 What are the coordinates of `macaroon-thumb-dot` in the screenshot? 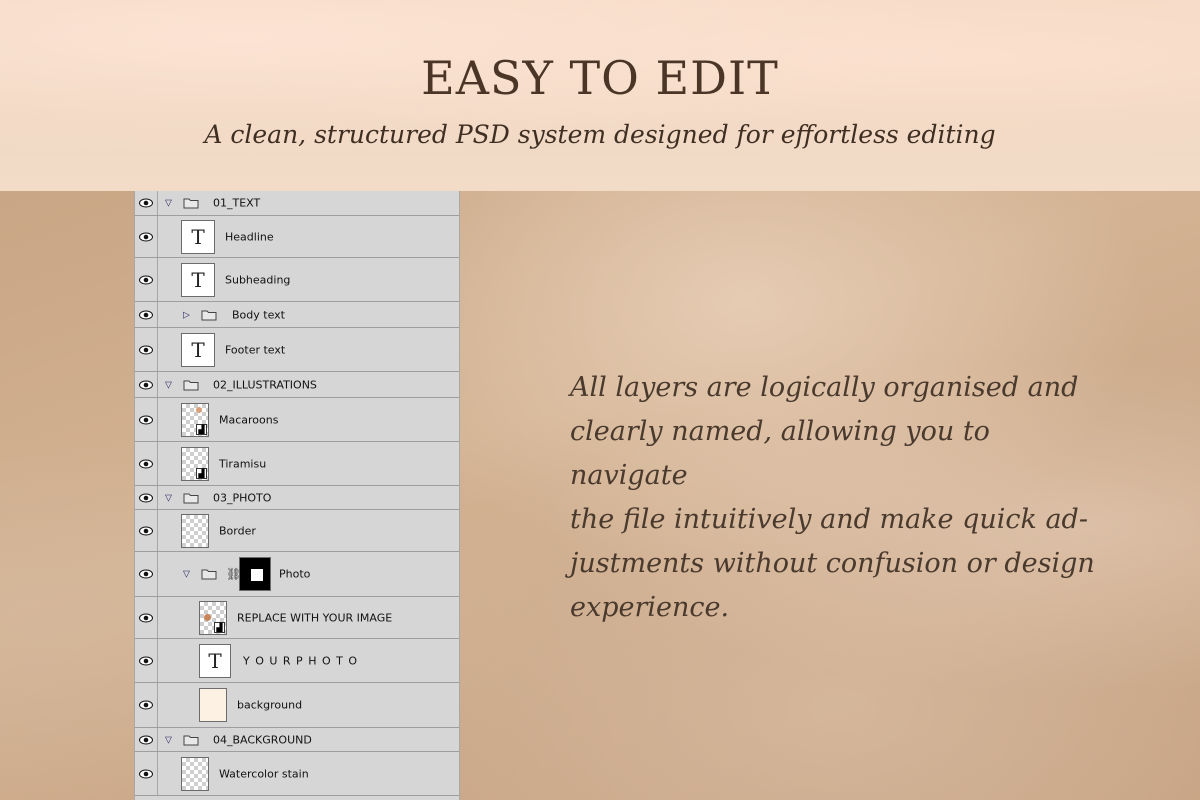 It's located at (199, 409).